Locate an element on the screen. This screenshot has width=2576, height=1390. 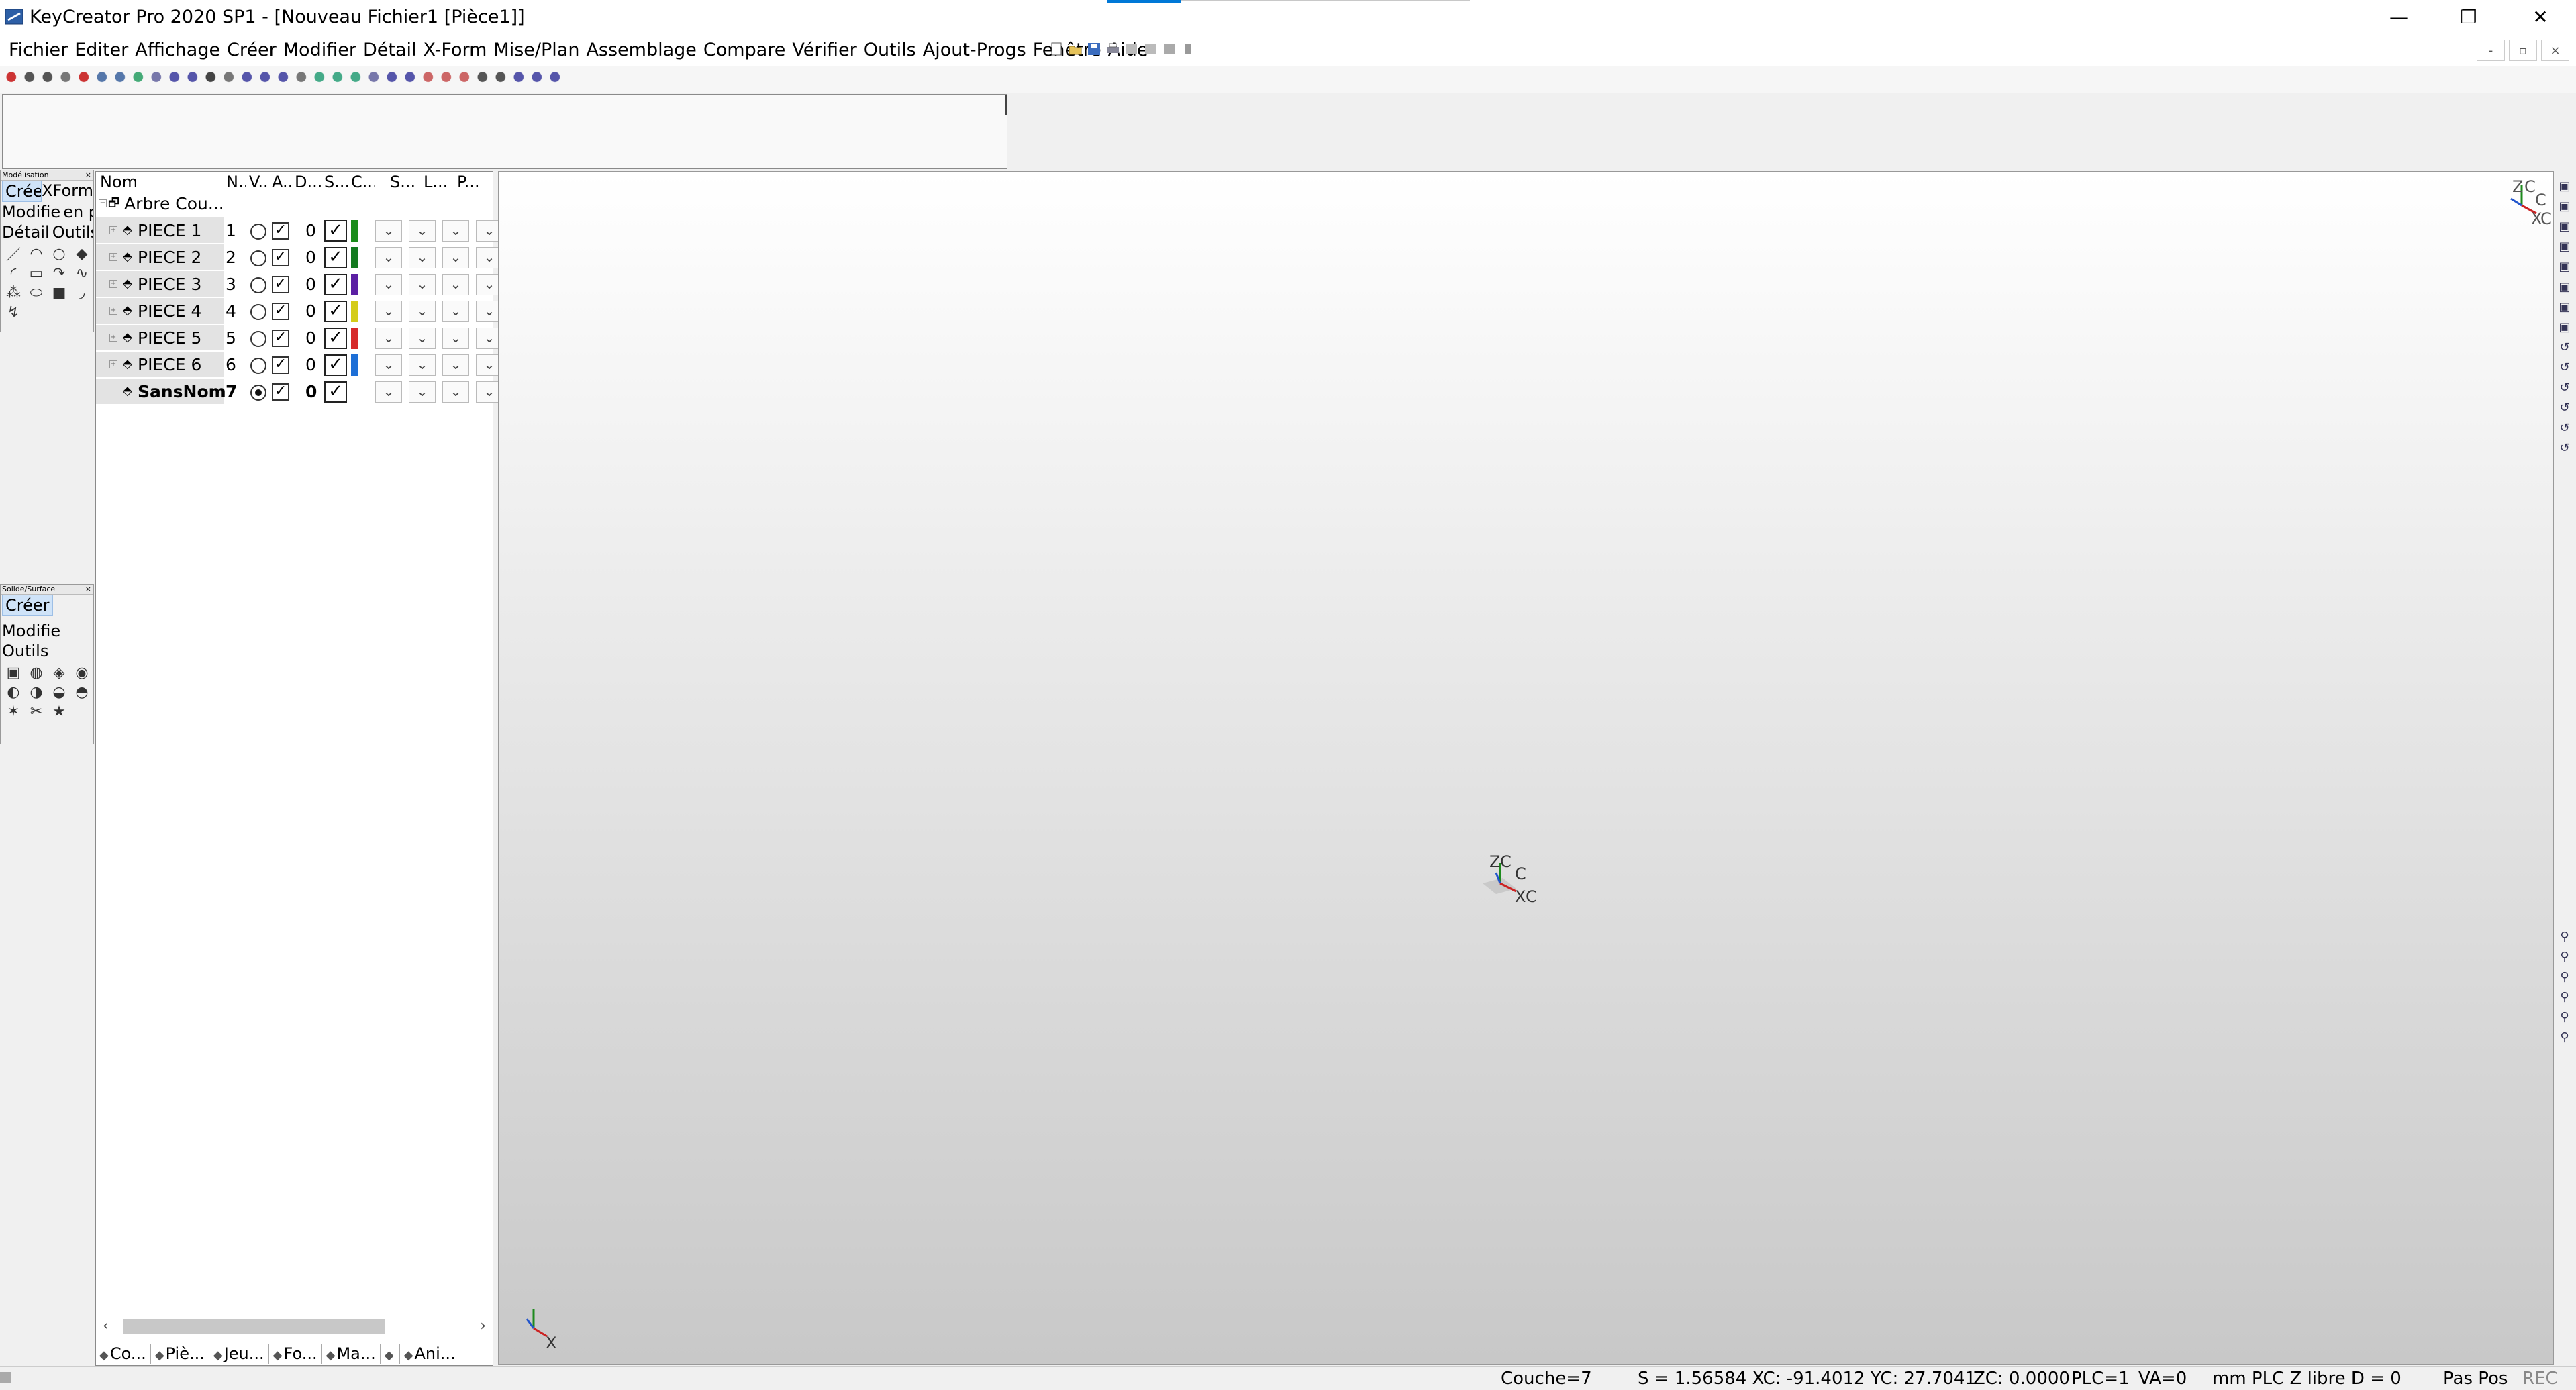
menu-editer: Editer is located at coordinates (101, 50).